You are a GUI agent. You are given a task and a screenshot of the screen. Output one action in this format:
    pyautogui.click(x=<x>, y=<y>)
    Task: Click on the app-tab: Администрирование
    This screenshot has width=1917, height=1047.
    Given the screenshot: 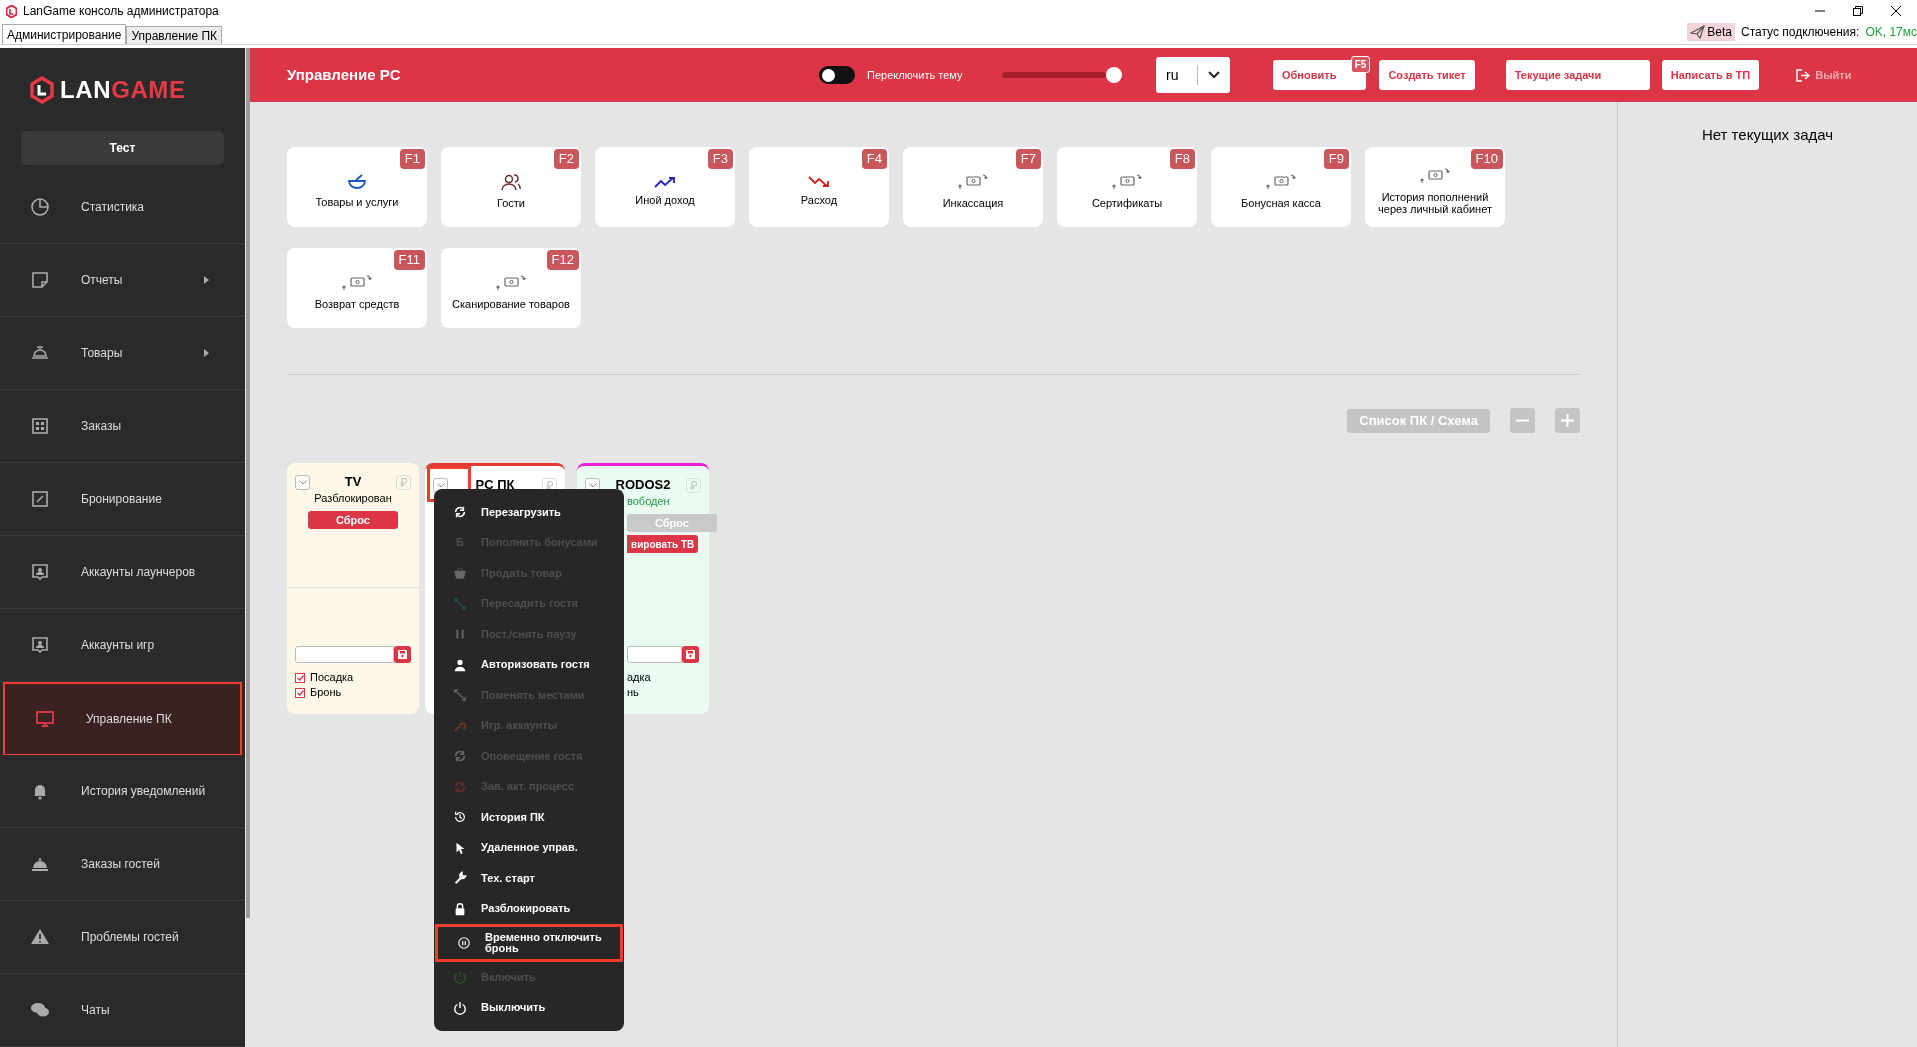 What is the action you would take?
    pyautogui.click(x=64, y=34)
    